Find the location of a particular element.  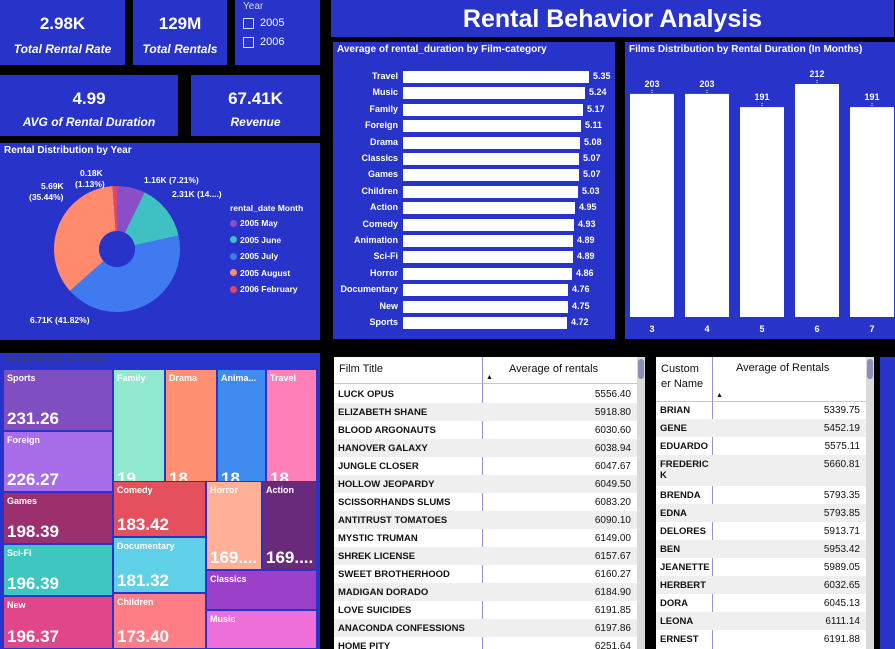

kpi-revenue: 67.41K Revenue is located at coordinates (255, 105).